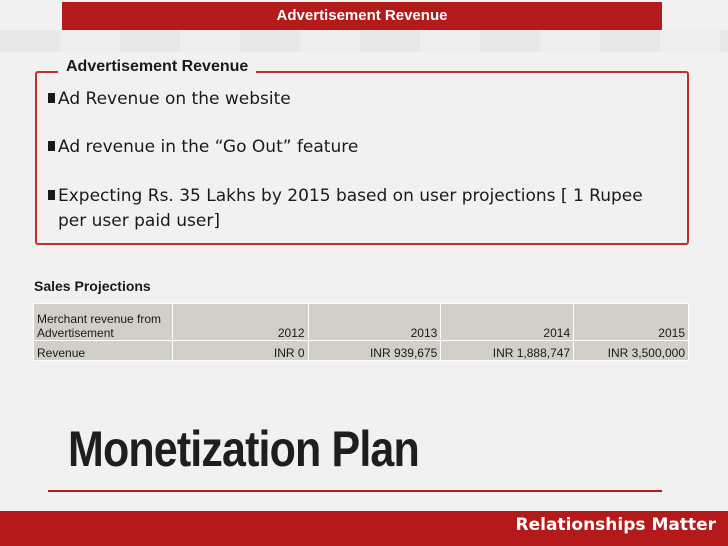  I want to click on table-cell: INR 3,500,000, so click(631, 350).